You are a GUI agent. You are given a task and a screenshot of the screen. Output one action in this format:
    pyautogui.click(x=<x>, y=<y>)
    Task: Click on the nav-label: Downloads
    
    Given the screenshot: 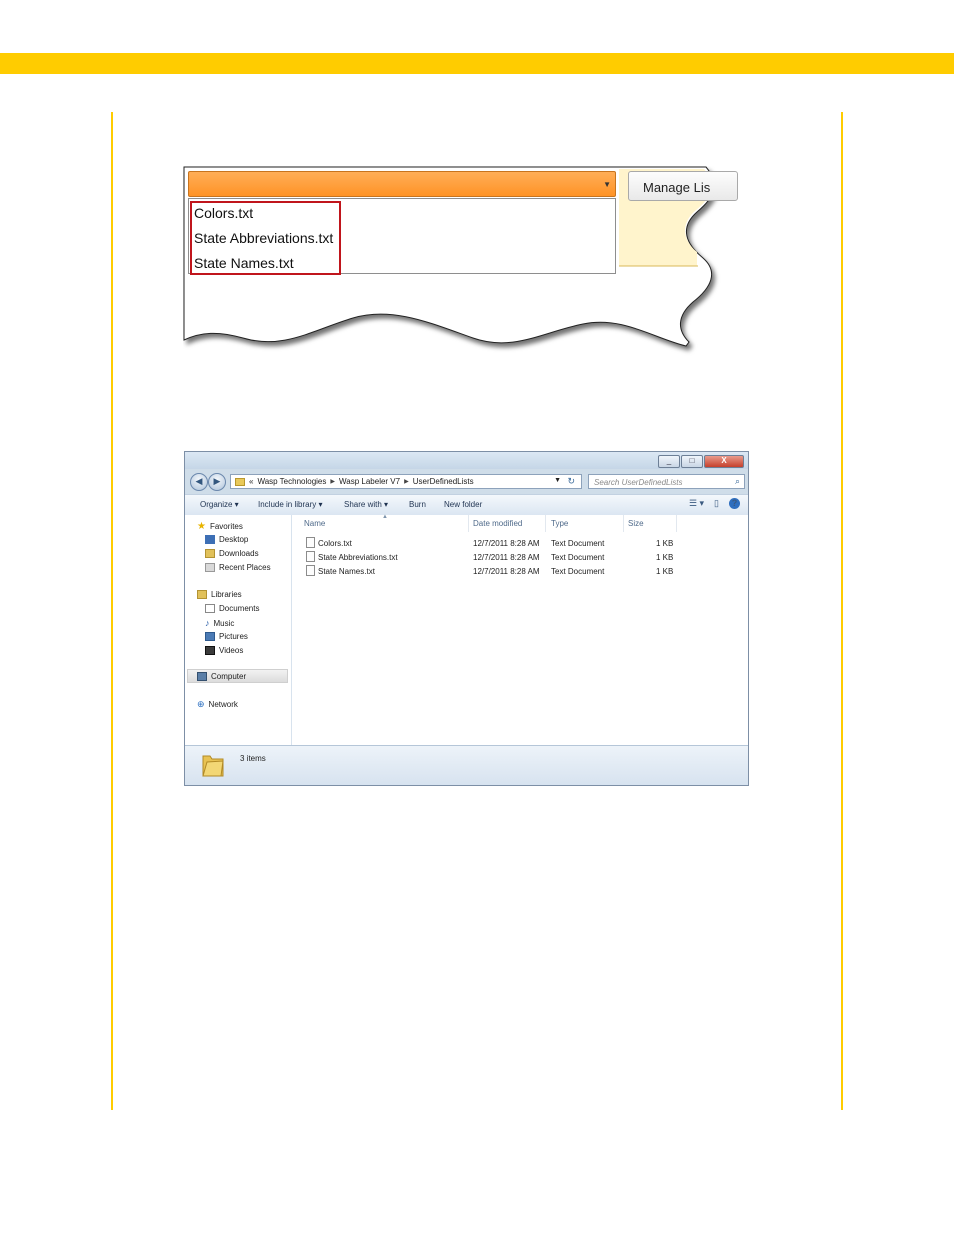 What is the action you would take?
    pyautogui.click(x=239, y=553)
    